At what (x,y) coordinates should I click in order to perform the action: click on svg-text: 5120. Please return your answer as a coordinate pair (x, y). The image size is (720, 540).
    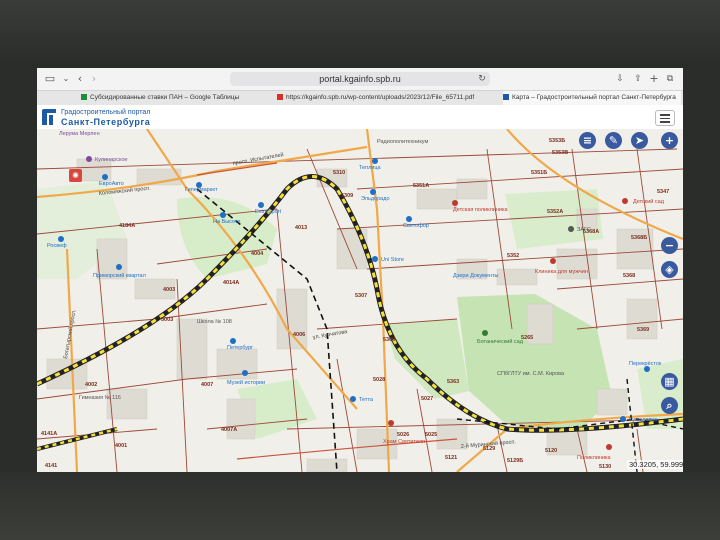
    Looking at the image, I should click on (551, 451).